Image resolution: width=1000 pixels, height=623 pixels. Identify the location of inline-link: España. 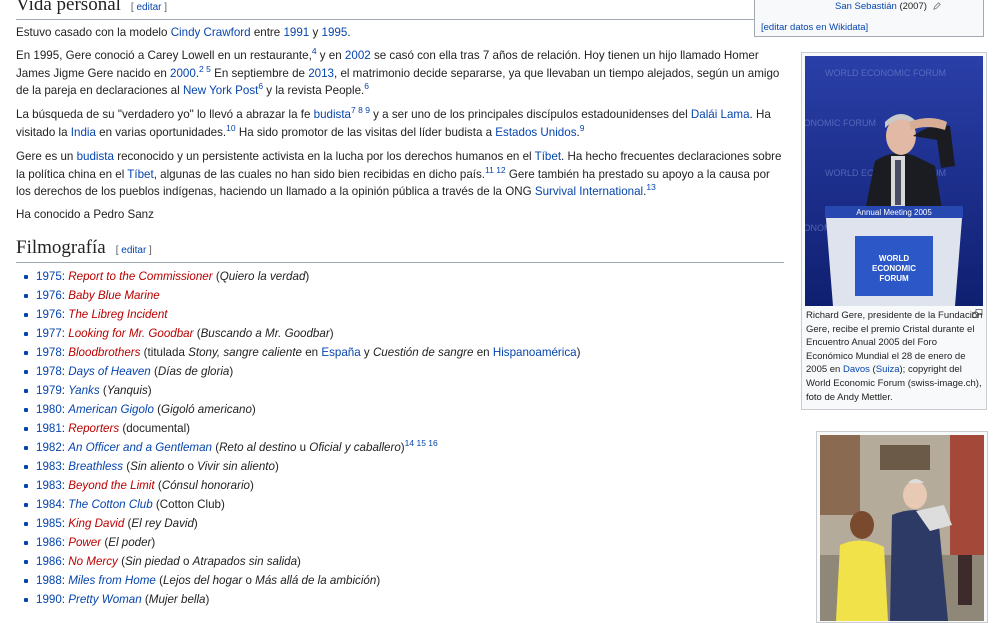
(340, 352).